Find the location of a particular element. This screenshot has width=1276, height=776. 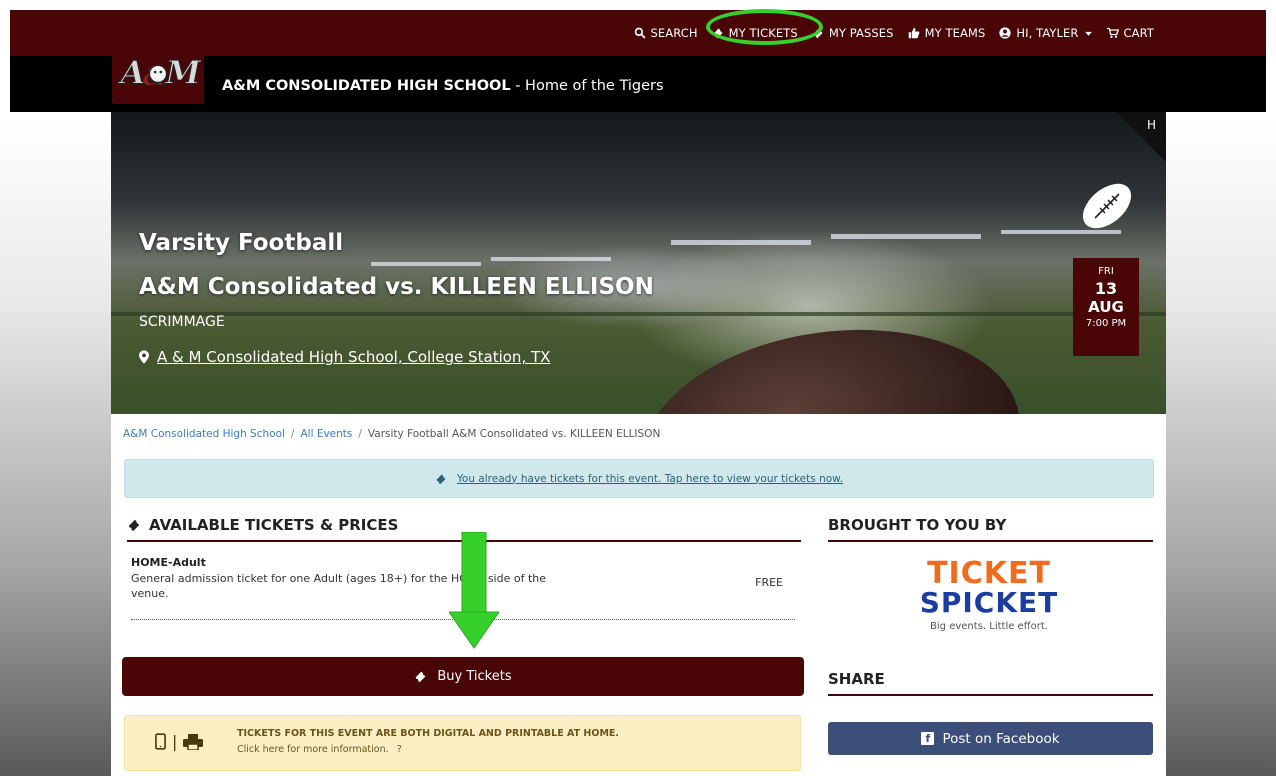

home-away-indicator: H is located at coordinates (1151, 125).